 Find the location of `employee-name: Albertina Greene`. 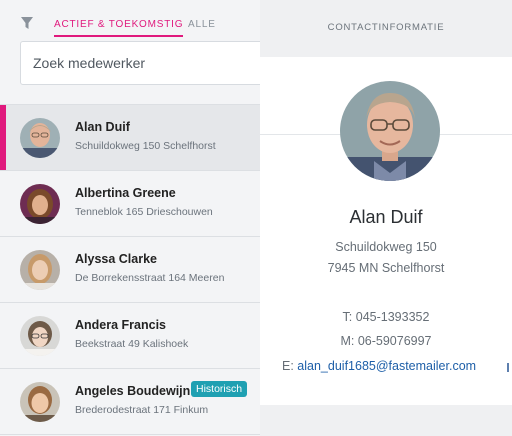

employee-name: Albertina Greene is located at coordinates (125, 193).